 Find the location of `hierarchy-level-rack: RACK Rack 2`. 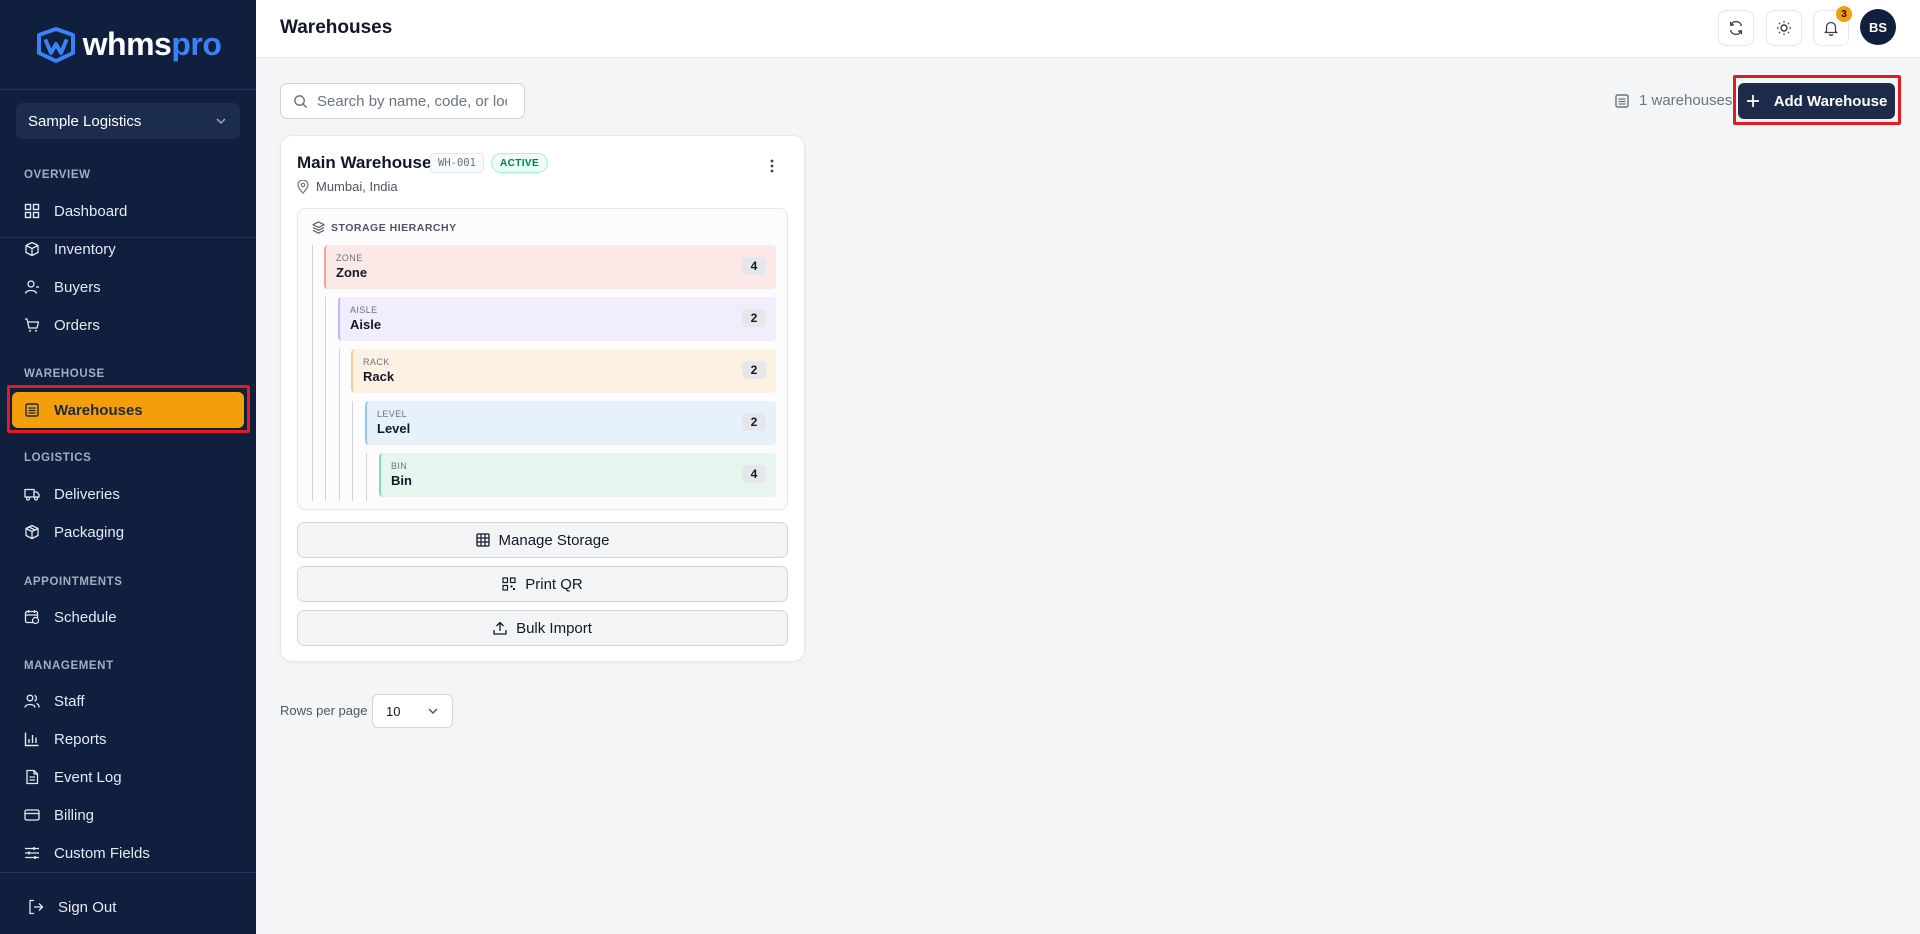

hierarchy-level-rack: RACK Rack 2 is located at coordinates (563, 371).